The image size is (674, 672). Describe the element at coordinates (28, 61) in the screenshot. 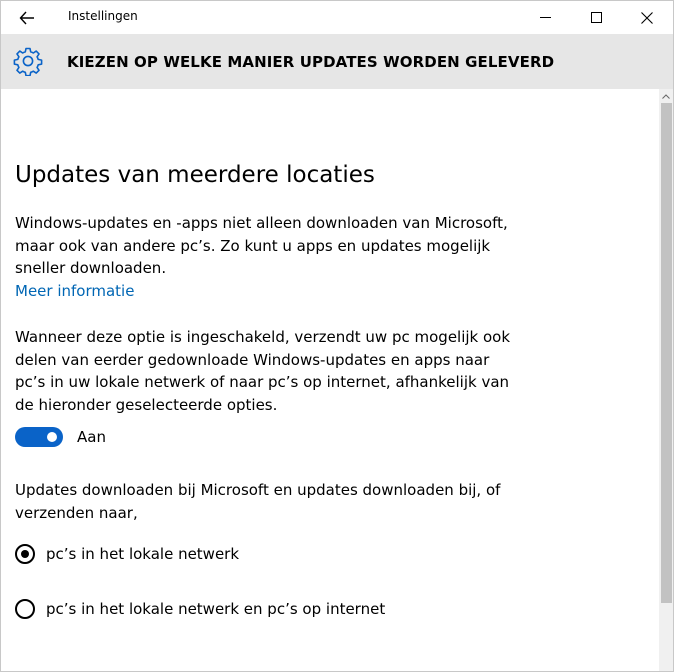

I see `gear-icon` at that location.